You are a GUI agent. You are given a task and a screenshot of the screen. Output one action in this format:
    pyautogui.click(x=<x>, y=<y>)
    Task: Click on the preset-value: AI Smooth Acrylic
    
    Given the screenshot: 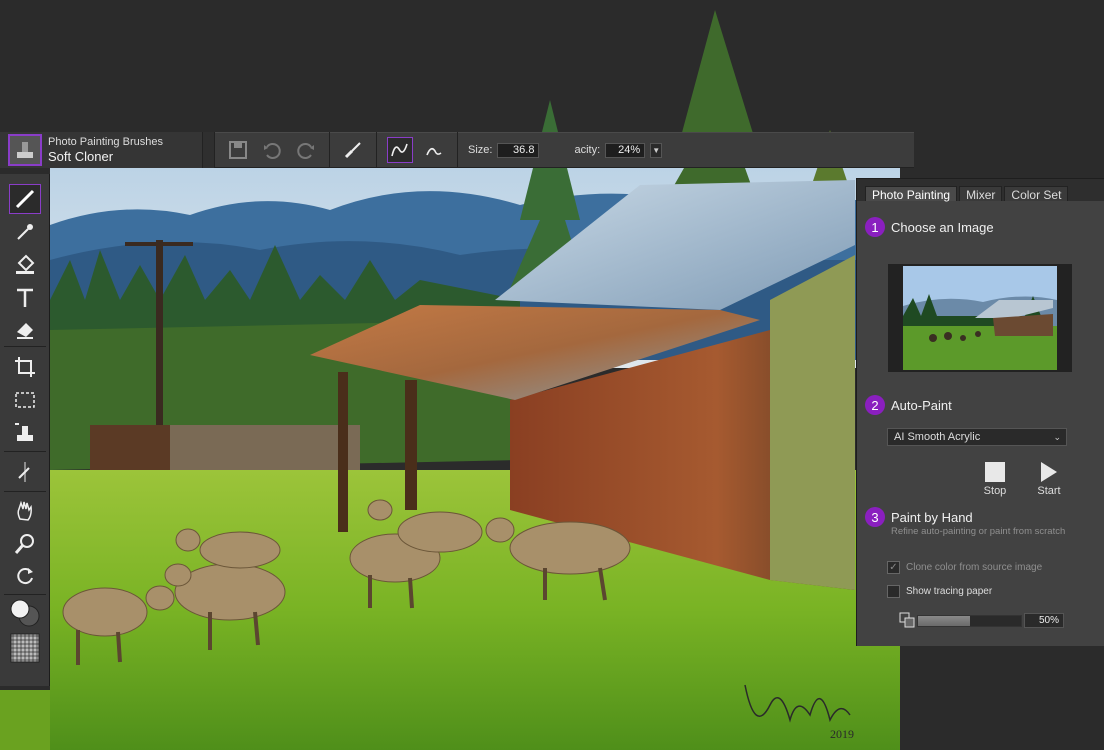 What is the action you would take?
    pyautogui.click(x=937, y=437)
    